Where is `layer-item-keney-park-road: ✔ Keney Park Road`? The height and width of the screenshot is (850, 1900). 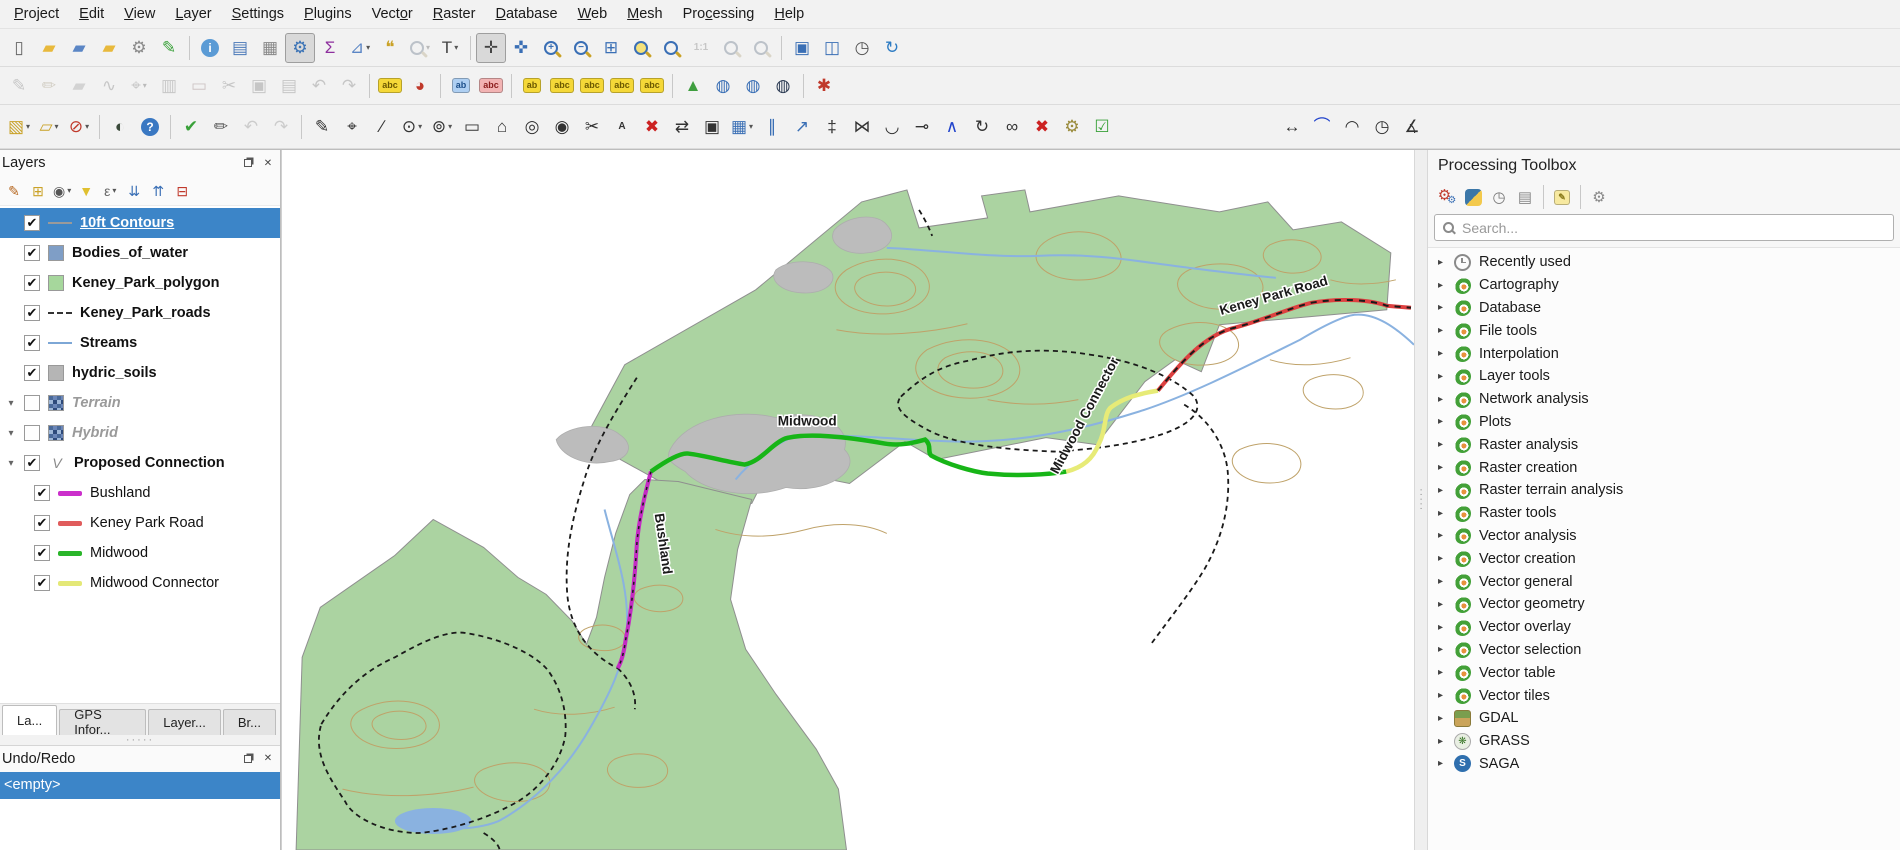
layer-item-keney-park-road: ✔ Keney Park Road is located at coordinates (140, 523).